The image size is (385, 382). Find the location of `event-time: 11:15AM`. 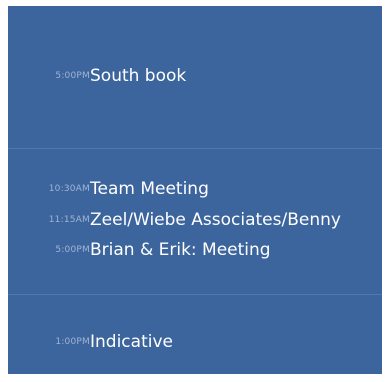

event-time: 11:15AM is located at coordinates (69, 220).